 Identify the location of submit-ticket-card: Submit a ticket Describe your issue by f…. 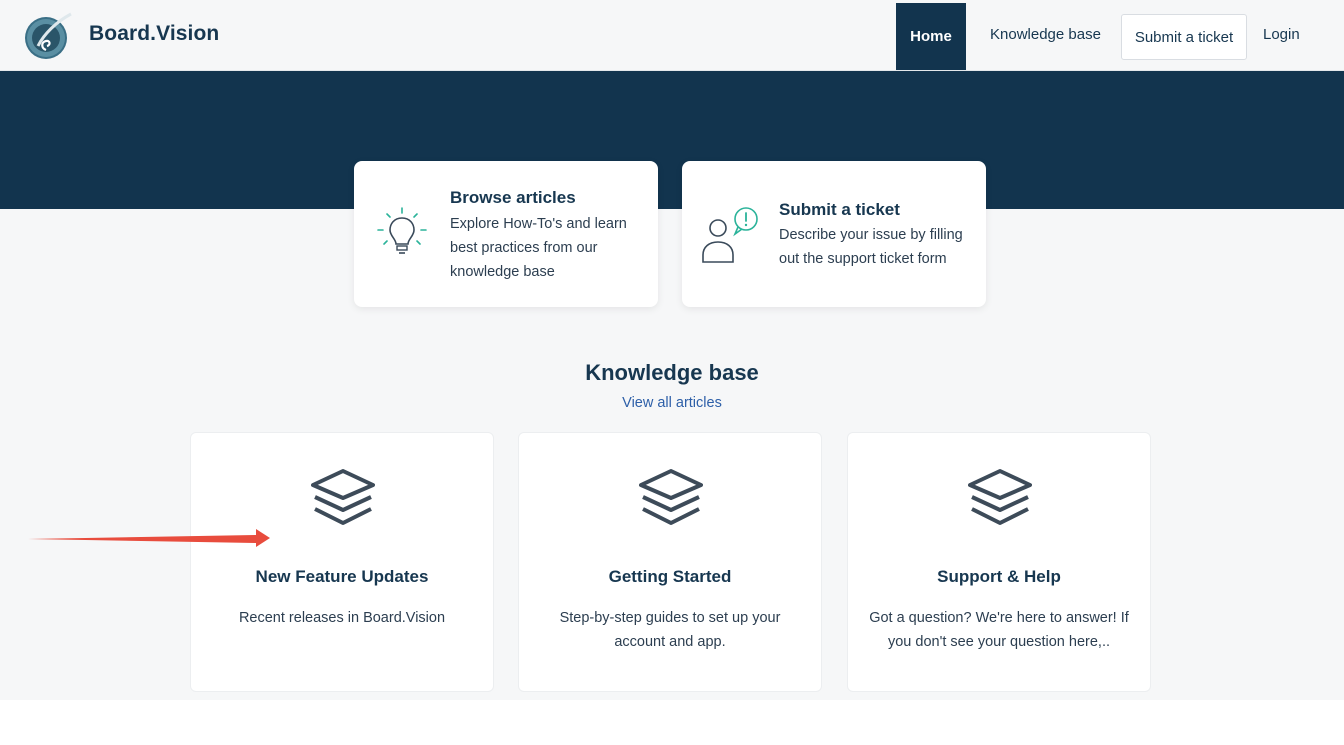
(834, 234).